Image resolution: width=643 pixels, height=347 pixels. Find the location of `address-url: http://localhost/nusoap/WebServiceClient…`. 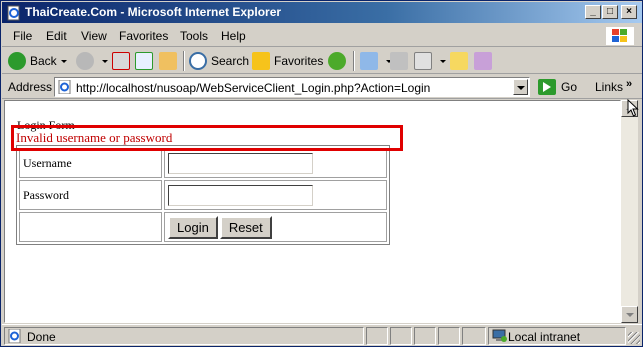

address-url: http://localhost/nusoap/WebServiceClient… is located at coordinates (253, 88).